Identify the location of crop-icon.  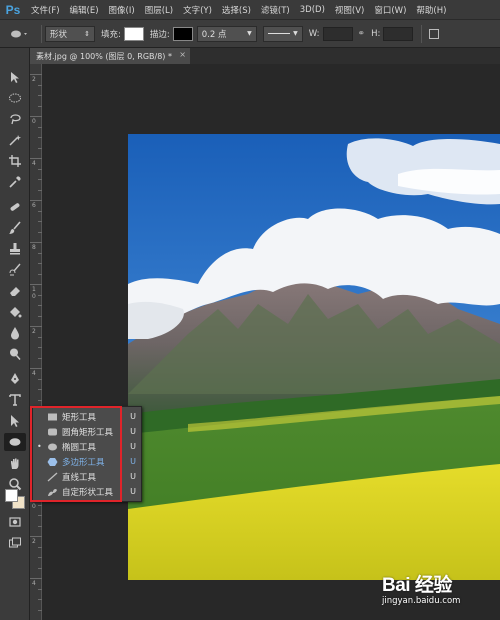
(15, 161).